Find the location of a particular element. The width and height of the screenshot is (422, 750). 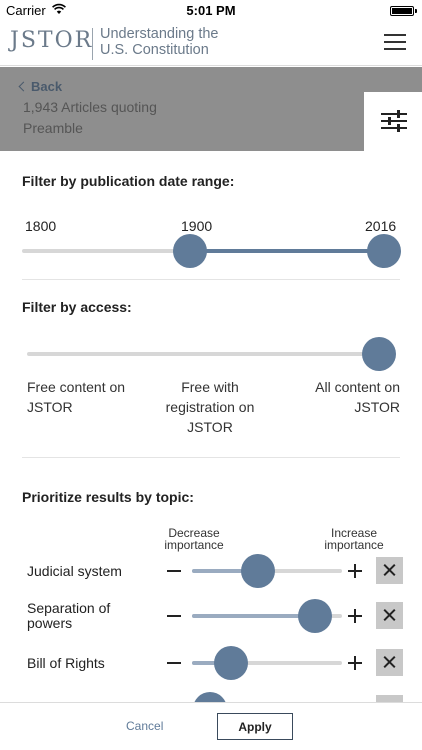

sliders-icon is located at coordinates (394, 121).